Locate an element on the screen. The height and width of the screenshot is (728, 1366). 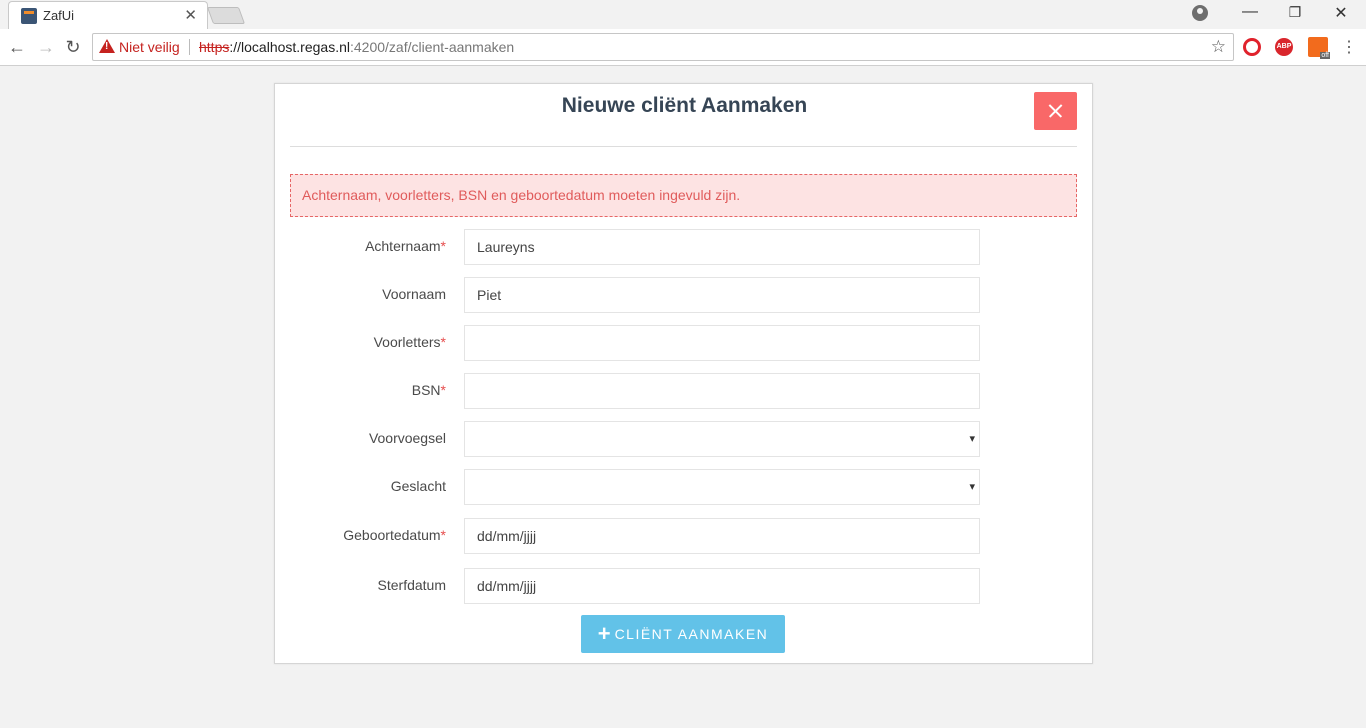
achternaam-row: Achternaam* Laureyns is located at coordinates (684, 247).